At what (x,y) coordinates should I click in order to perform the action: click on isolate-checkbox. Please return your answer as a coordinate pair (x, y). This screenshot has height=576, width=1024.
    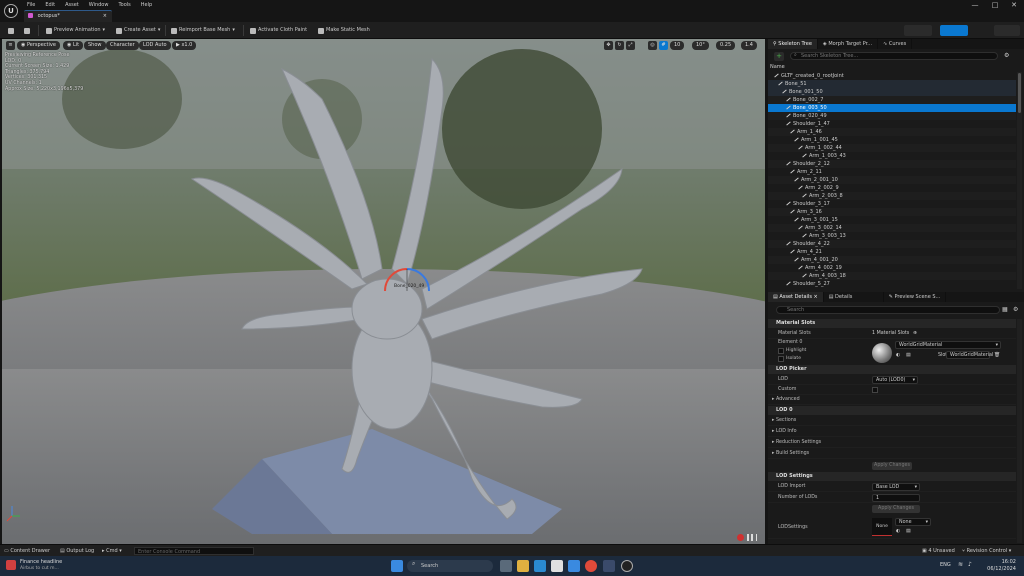
    Looking at the image, I should click on (781, 359).